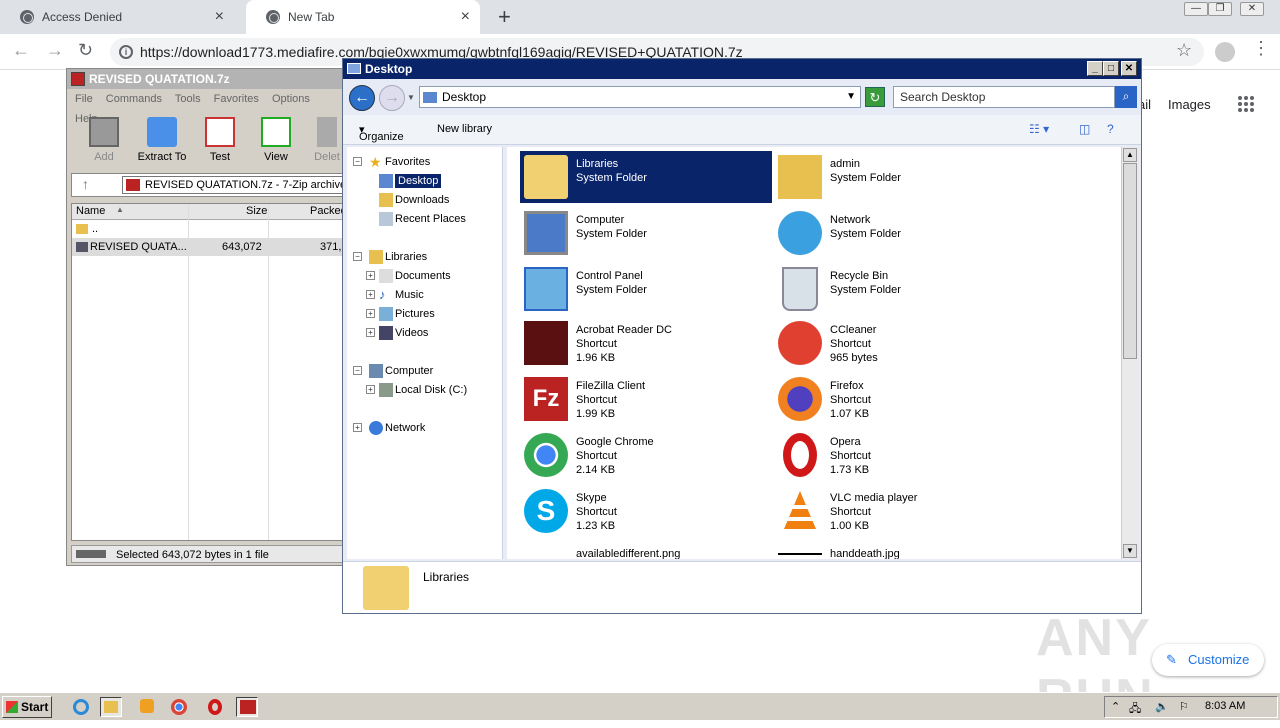 The height and width of the screenshot is (728, 1280). I want to click on nav-documents: + Documents, so click(408, 276).